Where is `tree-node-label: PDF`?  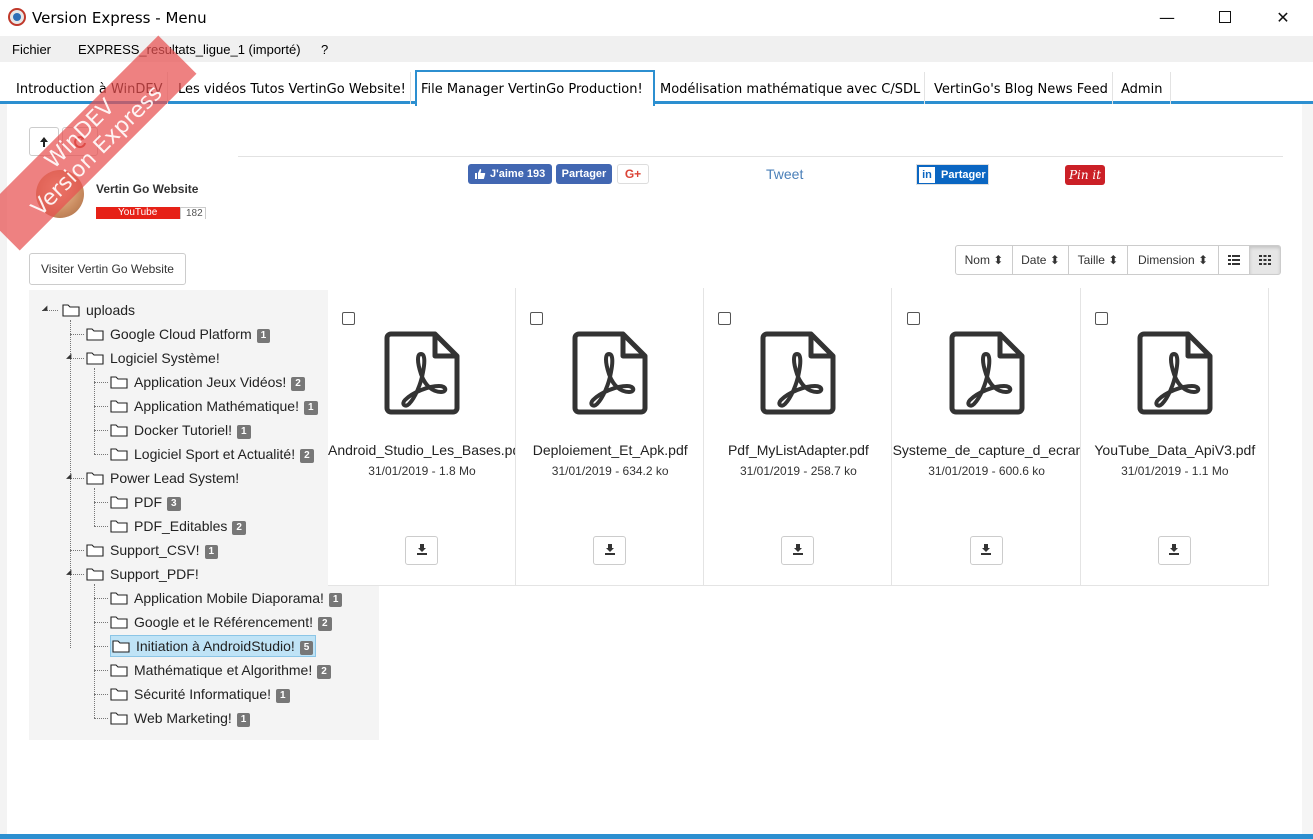
tree-node-label: PDF is located at coordinates (148, 502).